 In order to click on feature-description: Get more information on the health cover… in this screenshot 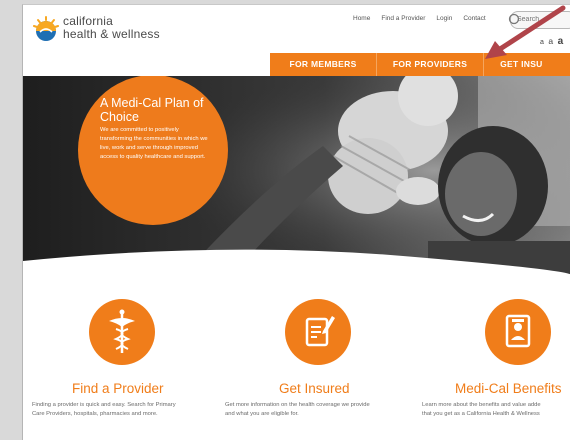, I will do `click(297, 410)`.